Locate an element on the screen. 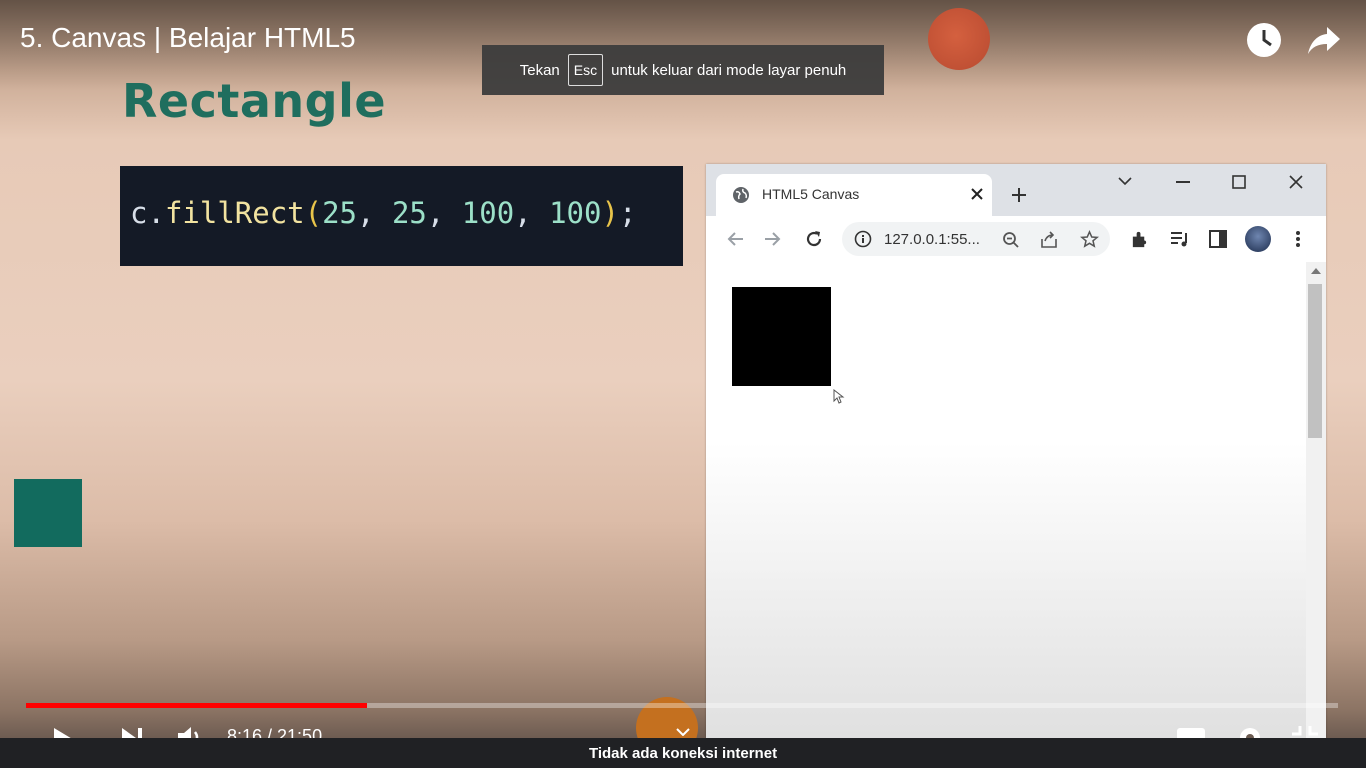  back-icon is located at coordinates (735, 239).